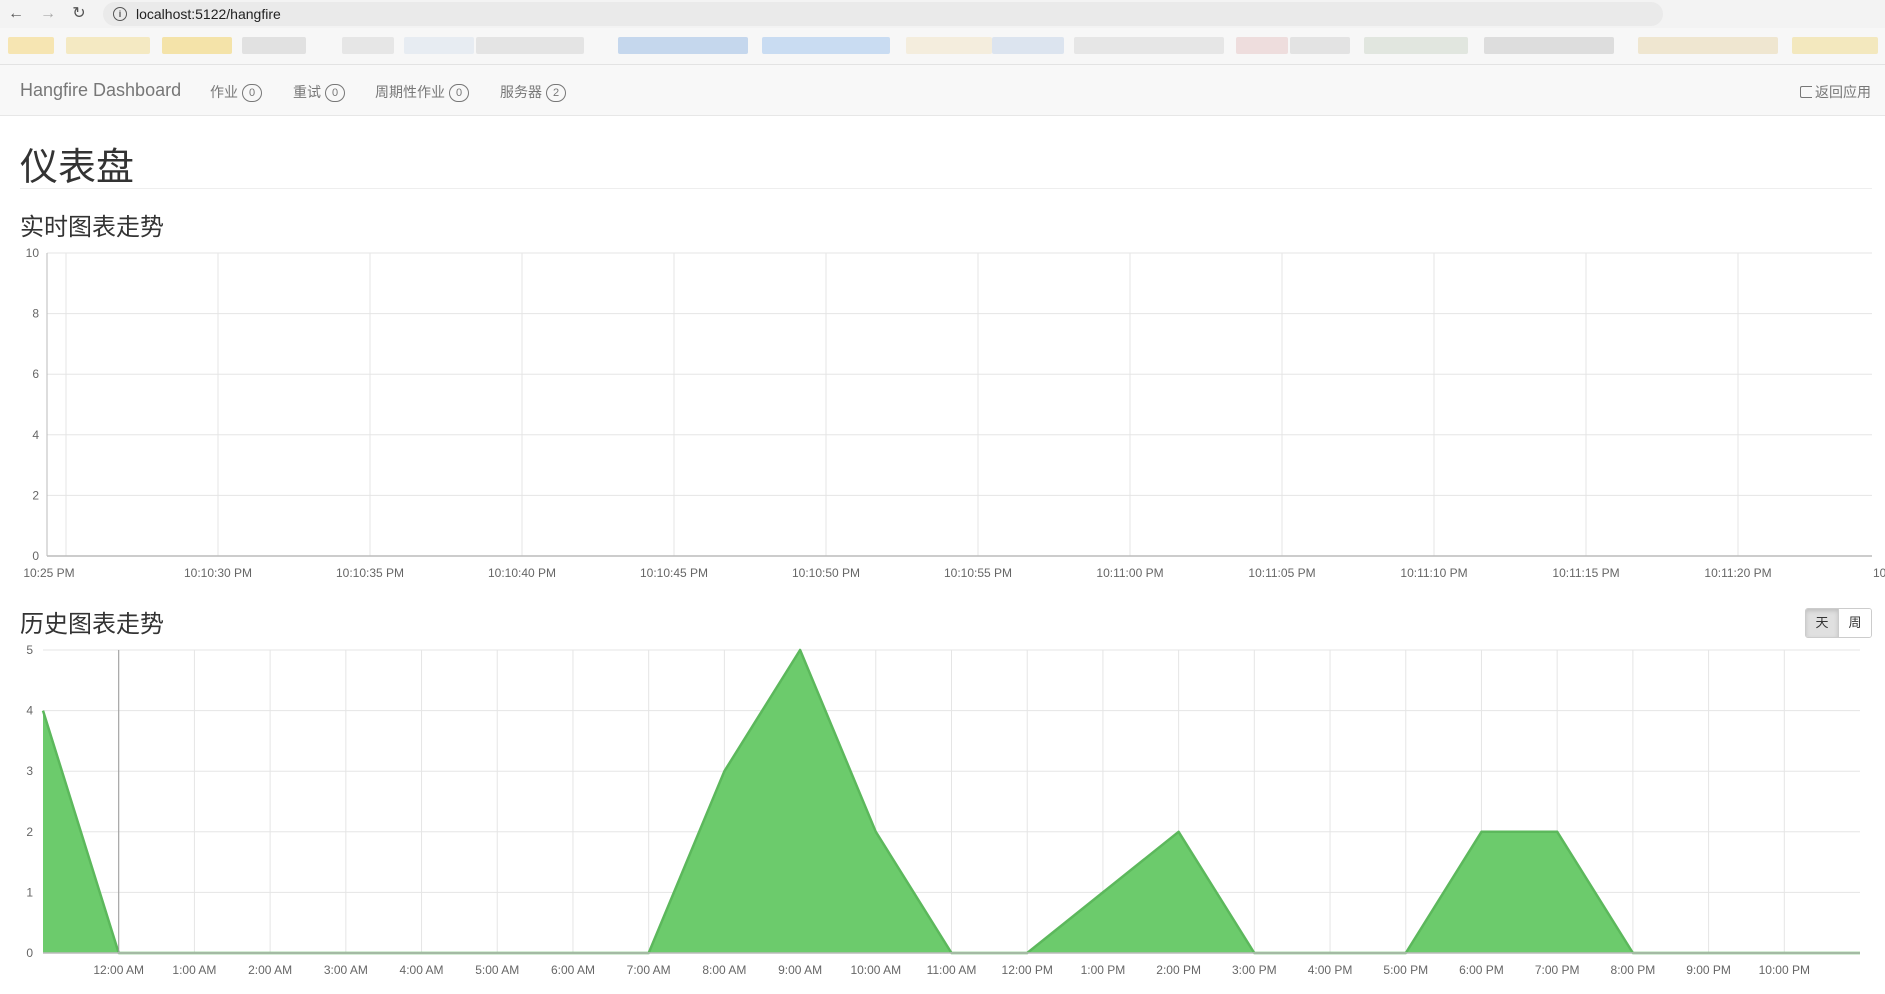  What do you see at coordinates (1129, 573) in the screenshot?
I see `x-tick-label: 10:11:00 PM` at bounding box center [1129, 573].